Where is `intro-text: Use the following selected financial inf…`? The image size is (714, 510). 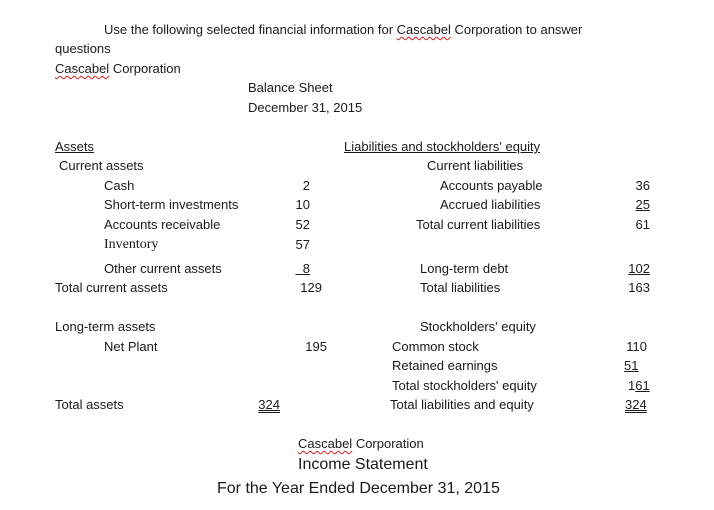
intro-text: Use the following selected financial inf… is located at coordinates (250, 29).